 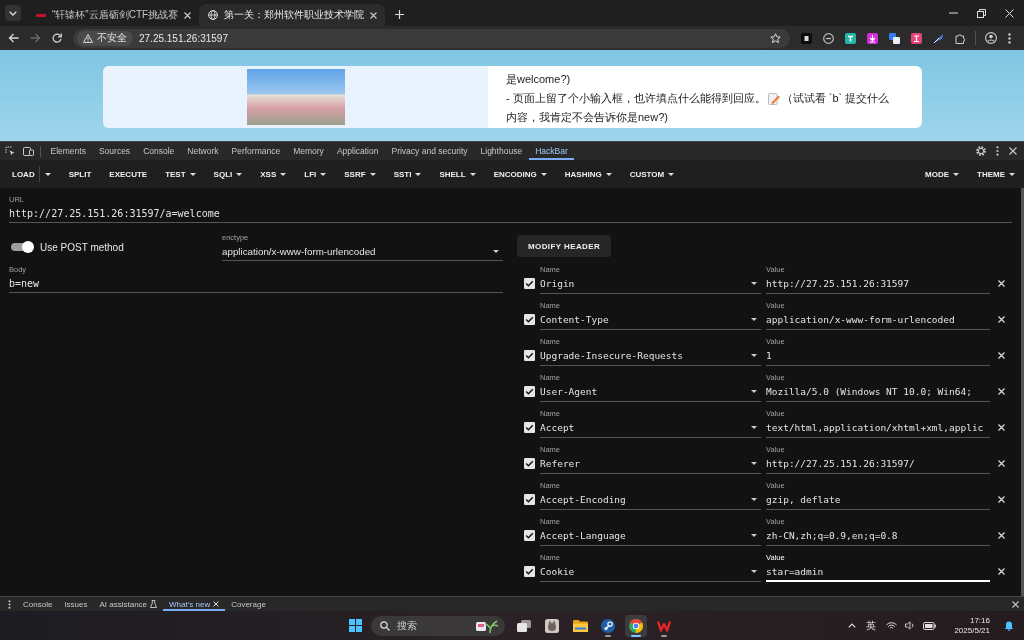 What do you see at coordinates (22, 247) in the screenshot?
I see `post-toggle` at bounding box center [22, 247].